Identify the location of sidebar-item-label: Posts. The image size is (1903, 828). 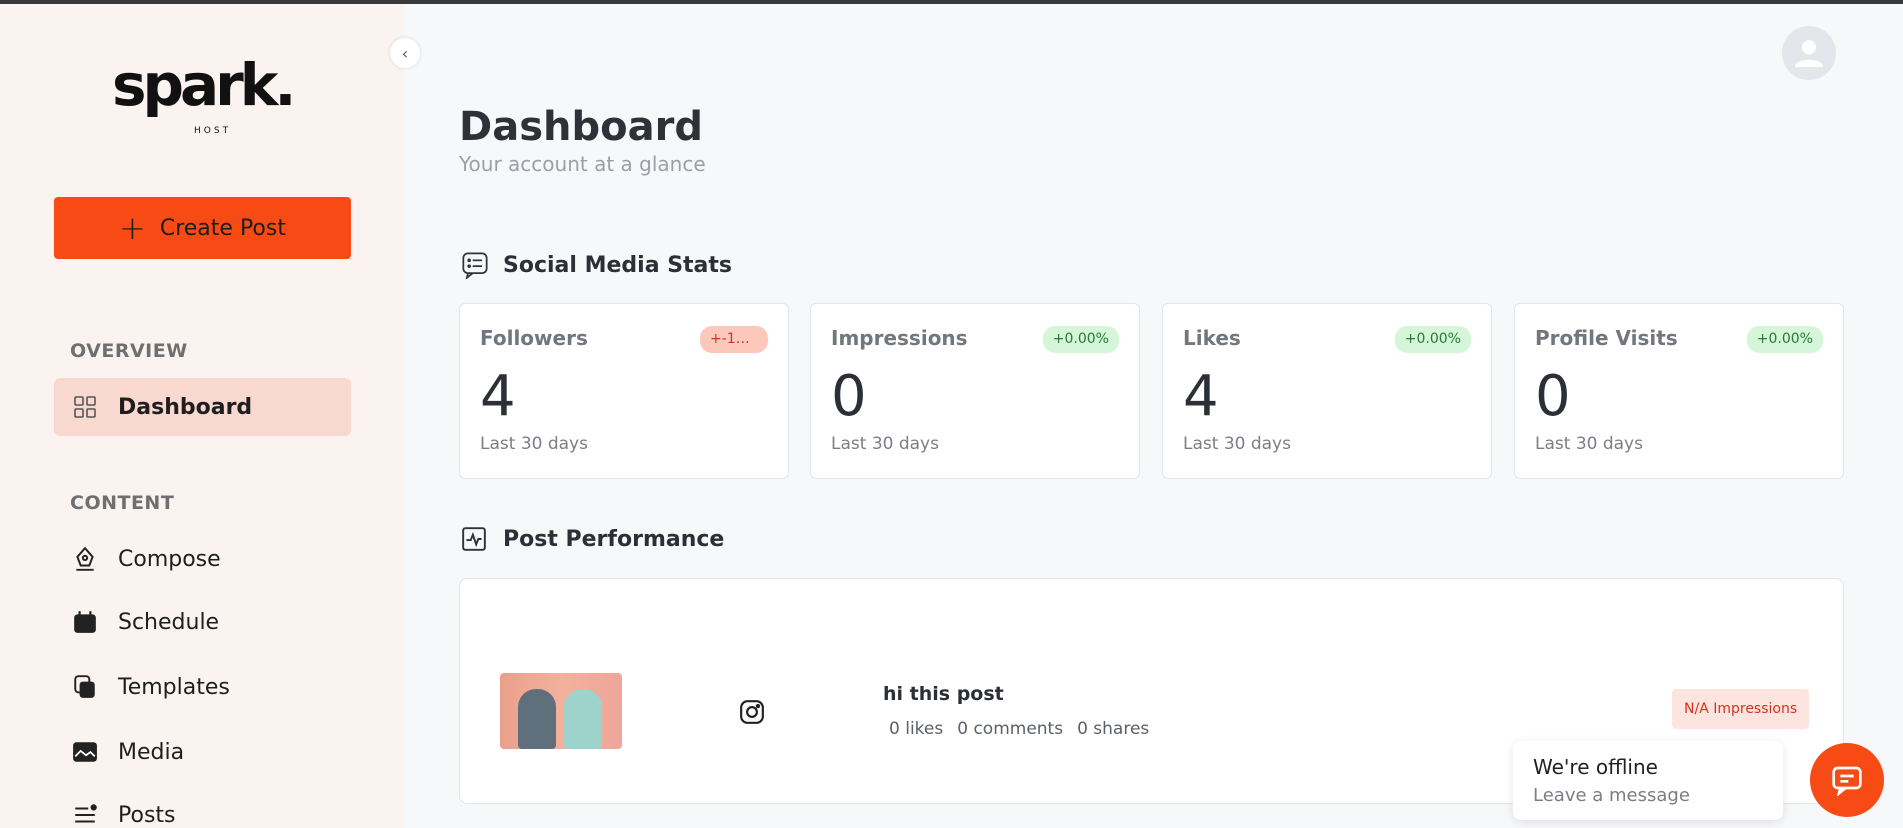
(147, 815).